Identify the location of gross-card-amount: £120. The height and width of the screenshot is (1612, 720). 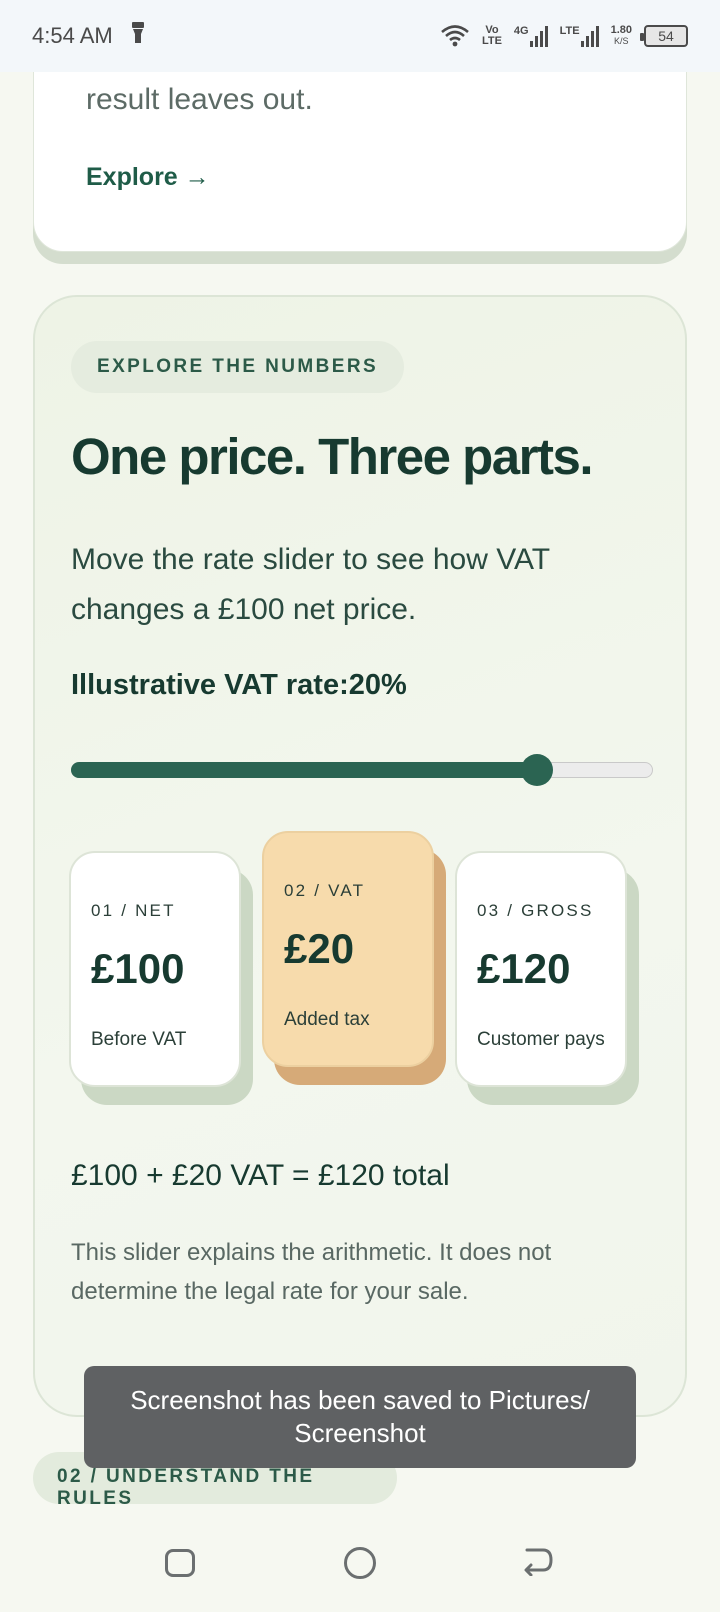
(524, 968).